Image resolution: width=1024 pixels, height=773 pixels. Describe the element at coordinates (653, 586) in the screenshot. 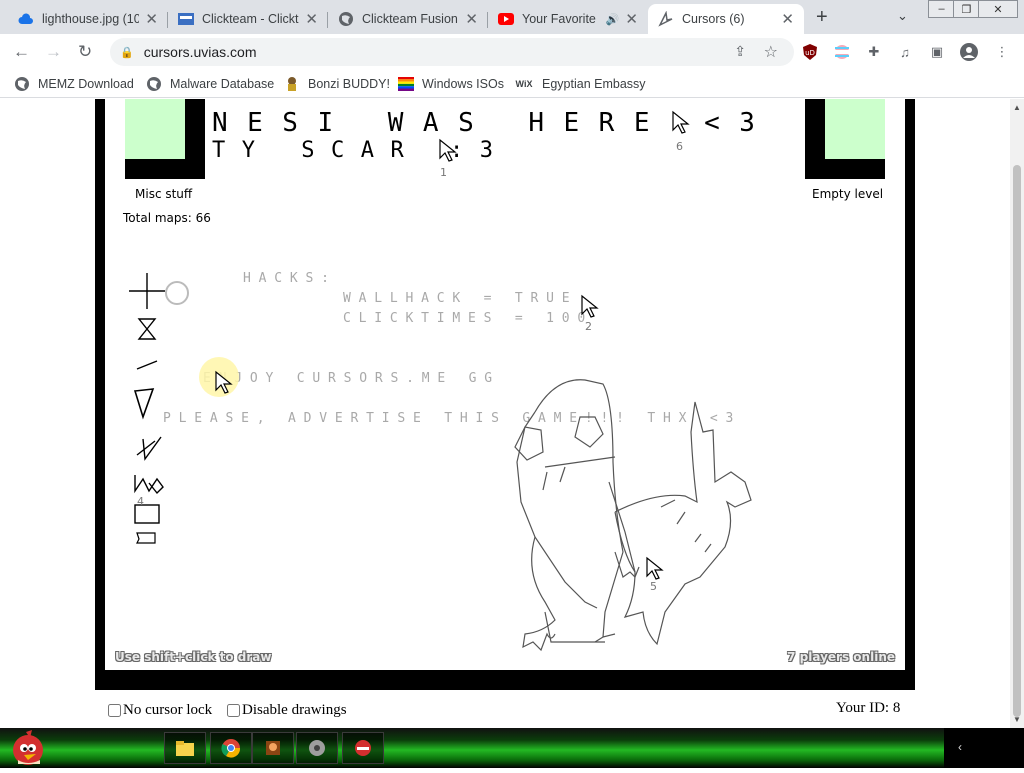

I see `cursor-label-5: 5` at that location.